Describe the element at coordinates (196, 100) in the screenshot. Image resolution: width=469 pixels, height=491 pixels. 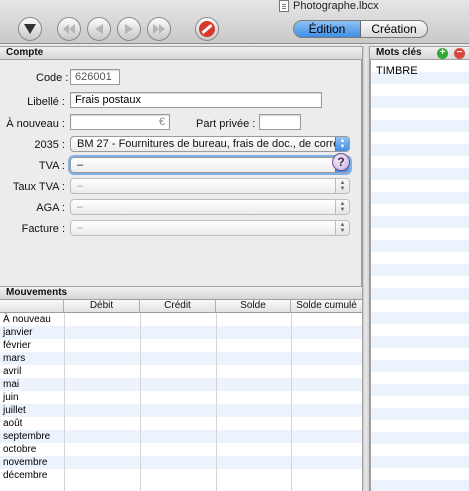
I see `libelle-field: Frais postaux` at that location.